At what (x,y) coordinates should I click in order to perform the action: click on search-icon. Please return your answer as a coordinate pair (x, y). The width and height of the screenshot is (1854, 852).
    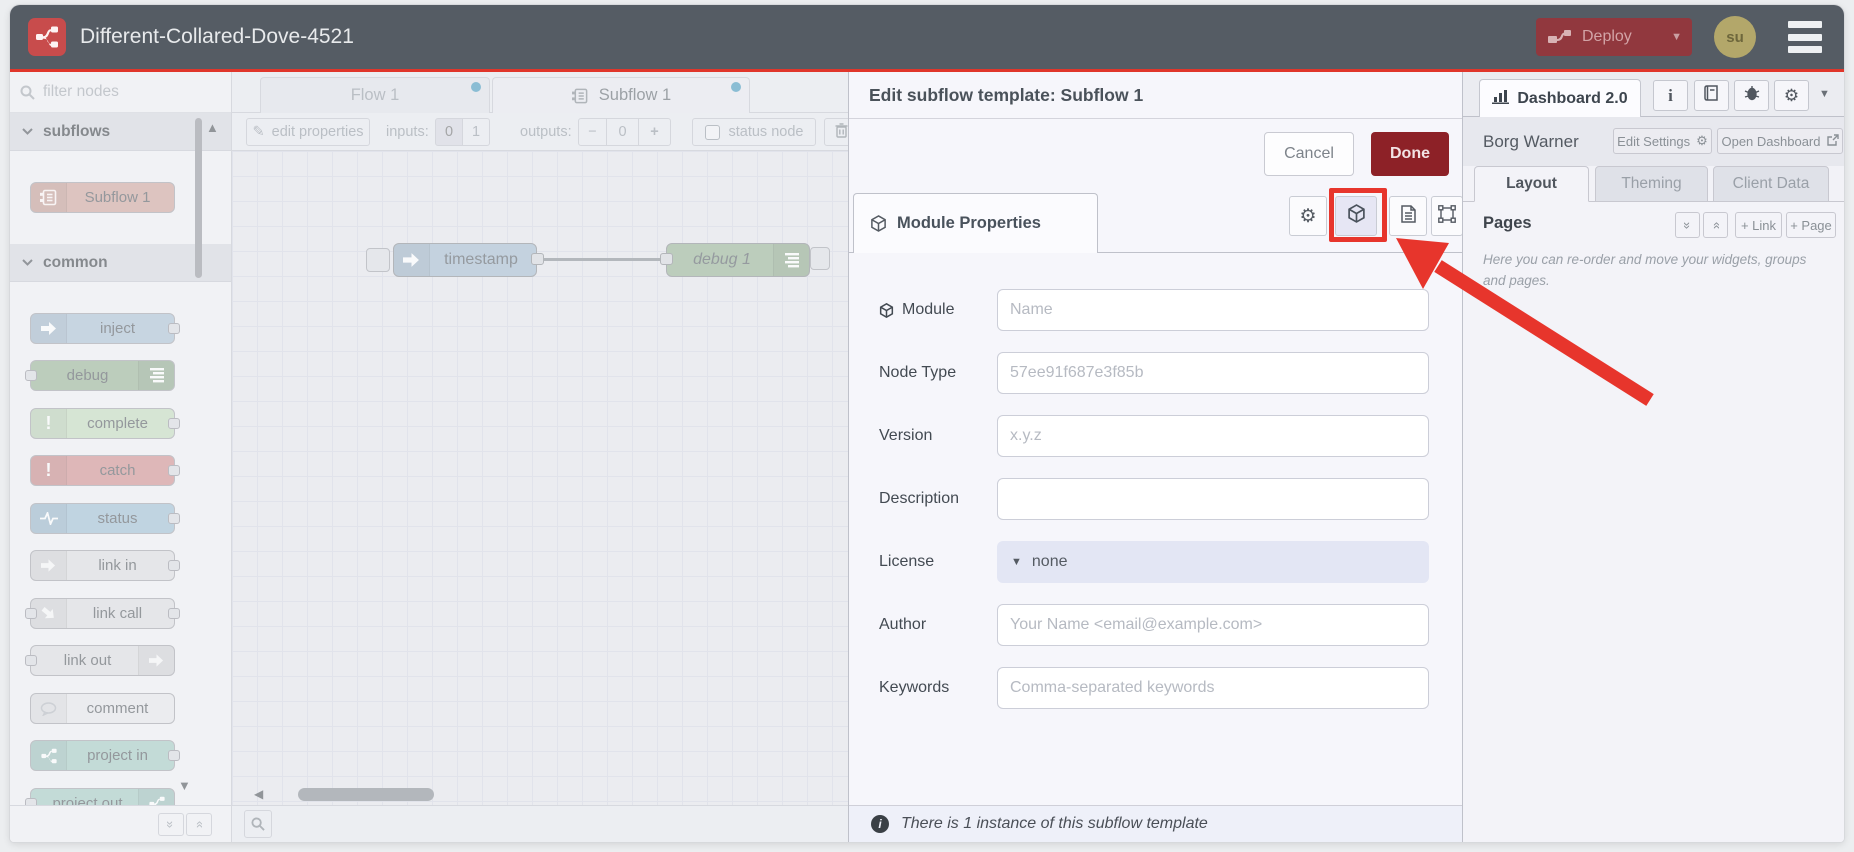
    Looking at the image, I should click on (258, 824).